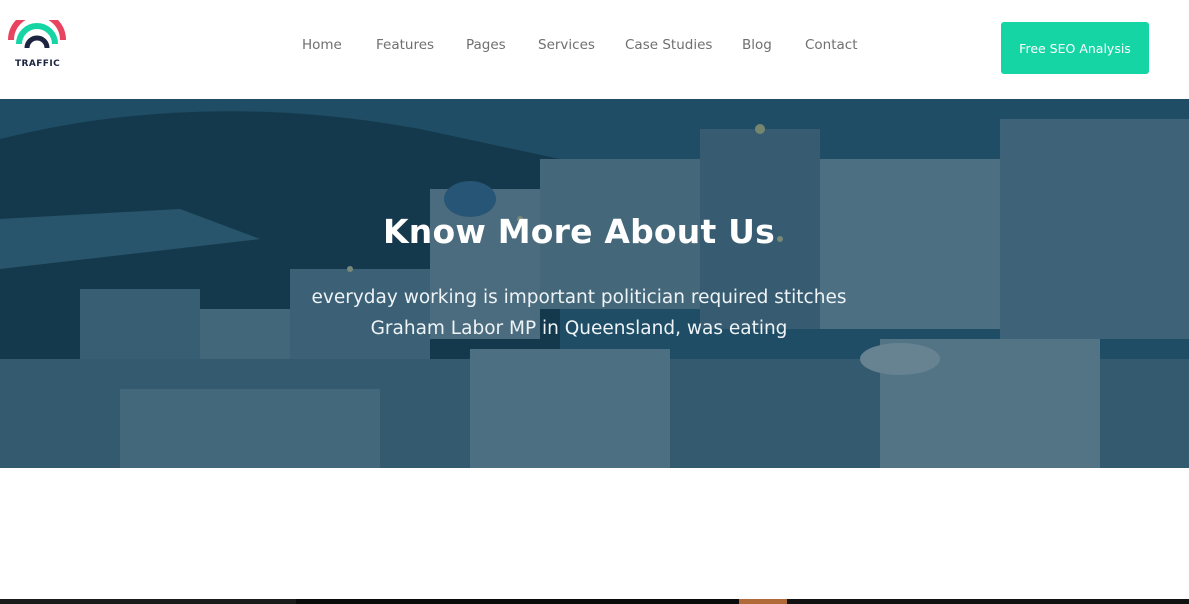 This screenshot has width=1189, height=604. What do you see at coordinates (38, 64) in the screenshot?
I see `brand-name: TRAFFIC` at bounding box center [38, 64].